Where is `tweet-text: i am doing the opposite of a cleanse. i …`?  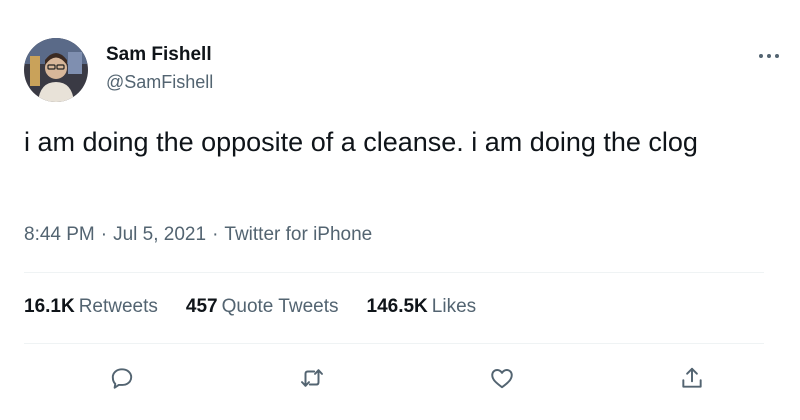
tweet-text: i am doing the opposite of a cleanse. i … is located at coordinates (361, 142).